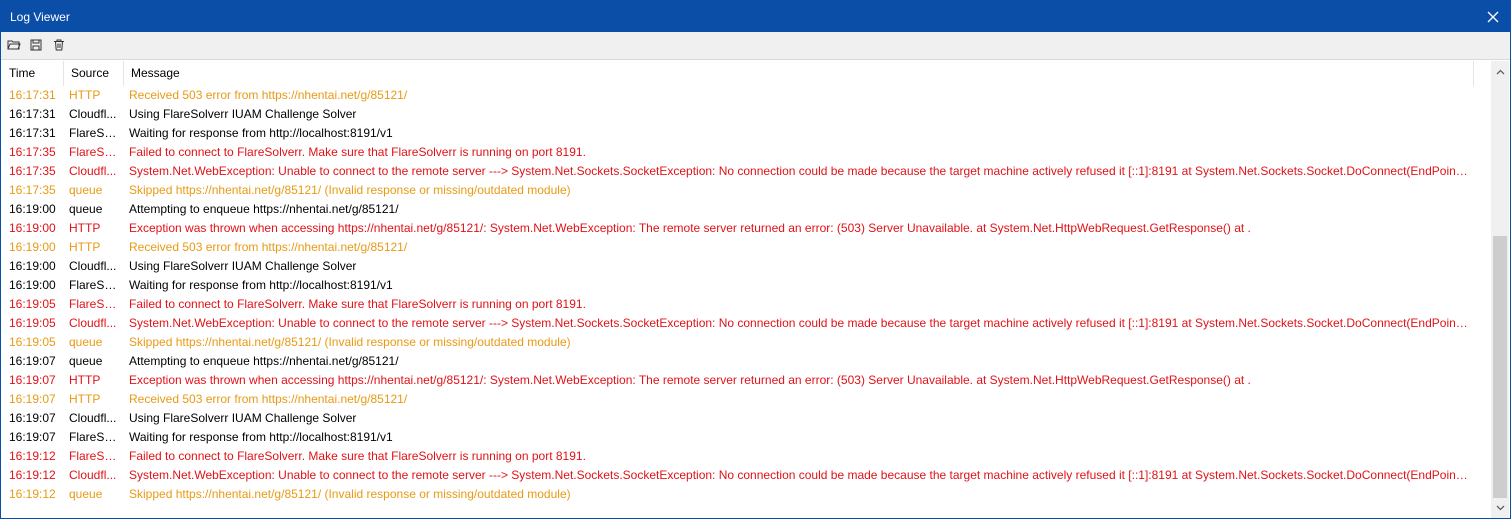 This screenshot has width=1511, height=519. I want to click on close-icon, so click(1493, 16).